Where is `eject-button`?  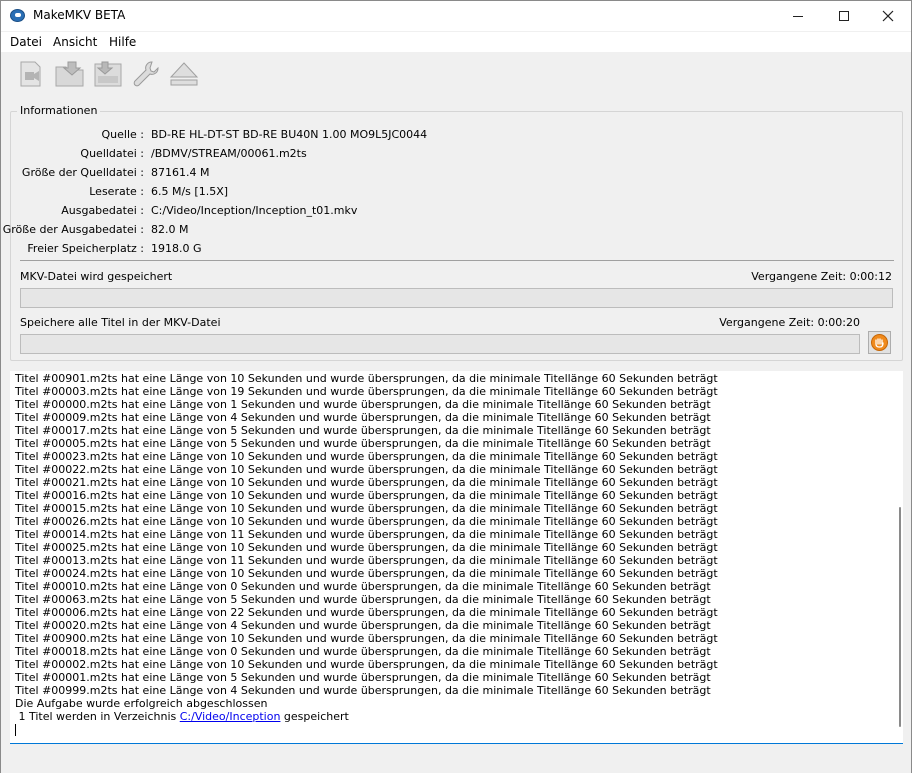
eject-button is located at coordinates (184, 74).